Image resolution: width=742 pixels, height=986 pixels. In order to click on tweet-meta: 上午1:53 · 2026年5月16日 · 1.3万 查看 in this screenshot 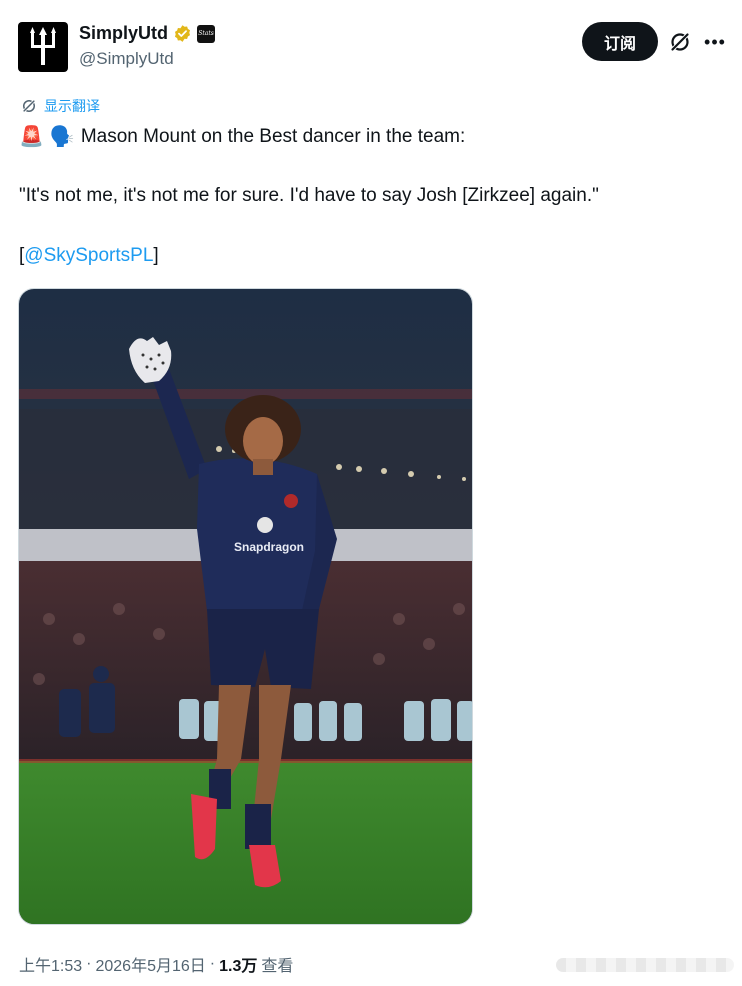, I will do `click(156, 964)`.